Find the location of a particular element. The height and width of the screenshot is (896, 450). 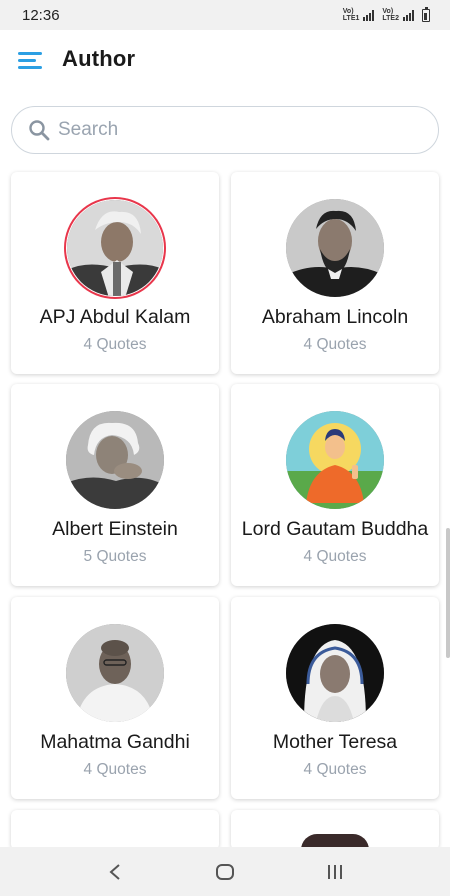

recents-icon is located at coordinates (335, 872).